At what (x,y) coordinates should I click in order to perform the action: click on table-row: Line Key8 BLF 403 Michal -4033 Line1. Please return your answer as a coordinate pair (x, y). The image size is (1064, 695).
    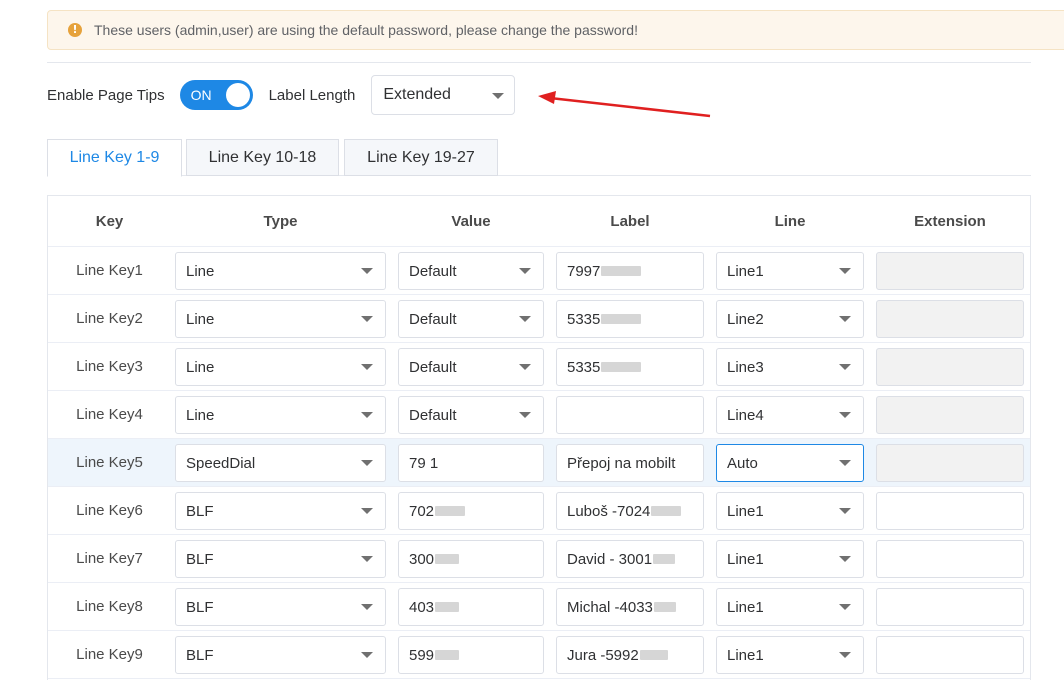
    Looking at the image, I should click on (539, 607).